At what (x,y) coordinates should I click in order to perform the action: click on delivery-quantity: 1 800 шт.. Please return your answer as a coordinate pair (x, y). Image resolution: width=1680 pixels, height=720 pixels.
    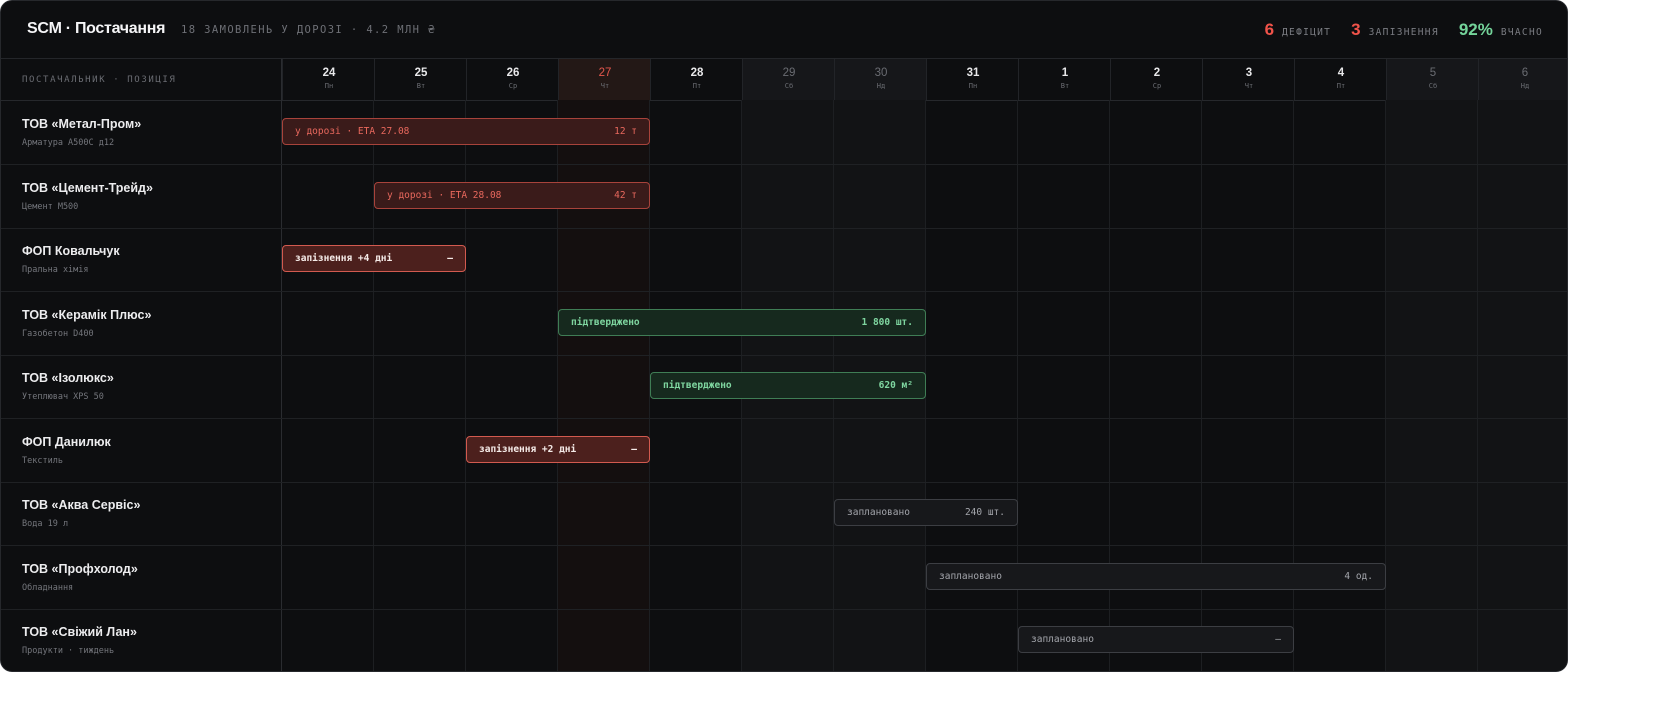
    Looking at the image, I should click on (887, 322).